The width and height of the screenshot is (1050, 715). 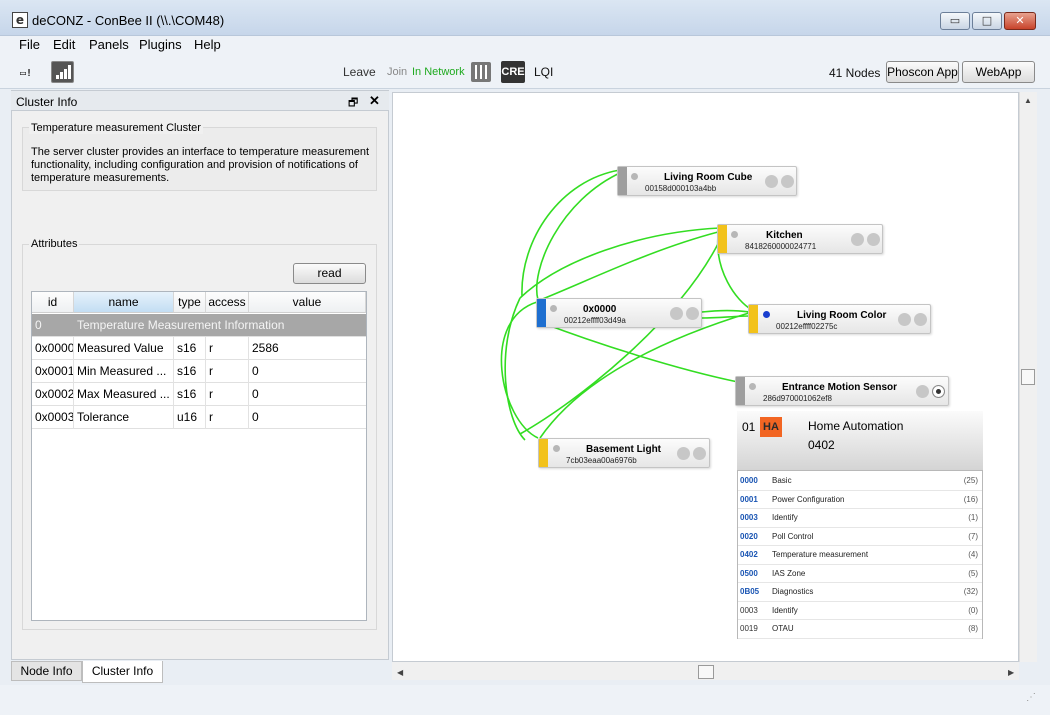 I want to click on ha-profile-icon: HA, so click(x=771, y=427).